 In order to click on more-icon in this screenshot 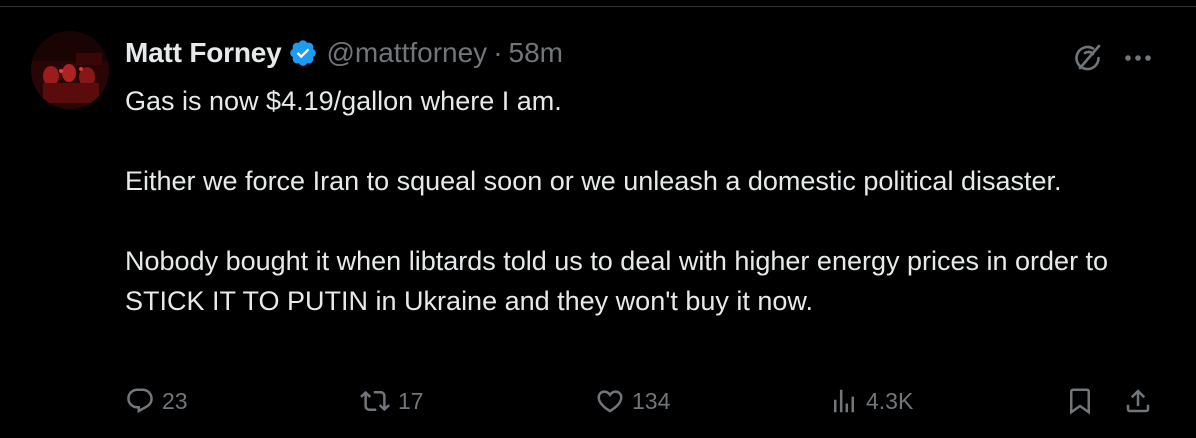, I will do `click(1138, 58)`.